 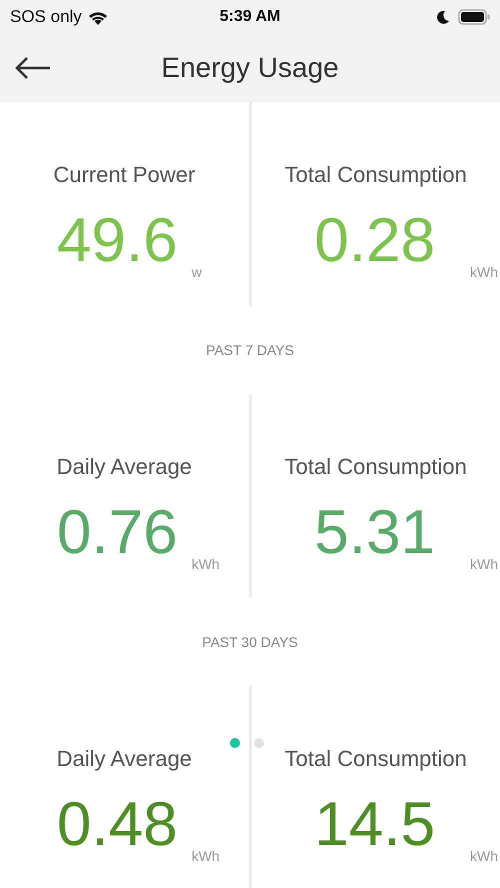 I want to click on stat-value: 14.5, so click(x=375, y=825).